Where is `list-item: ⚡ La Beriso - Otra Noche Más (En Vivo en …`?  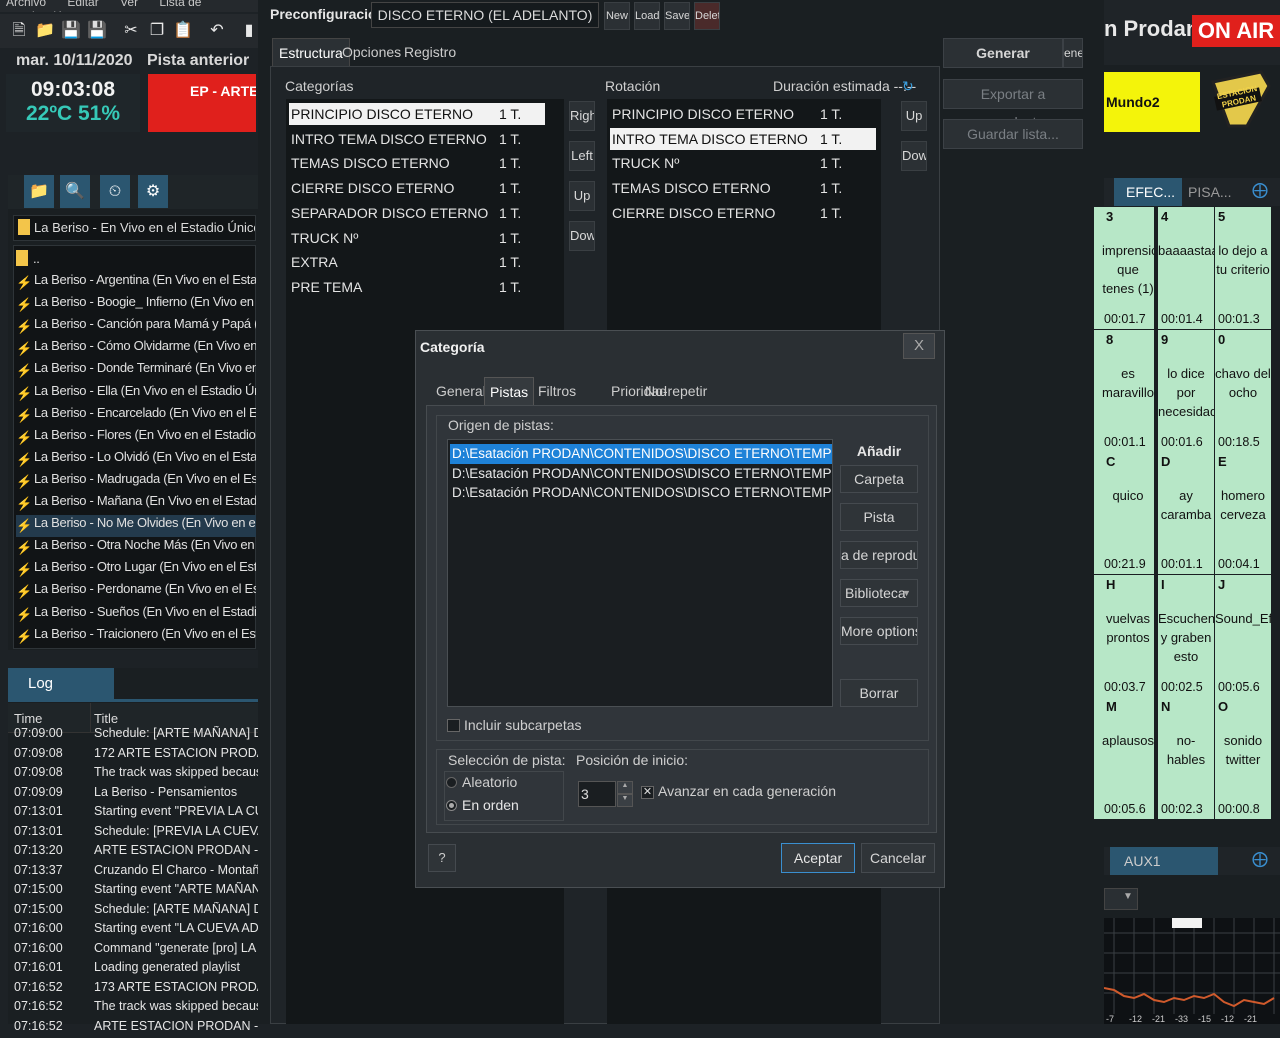 list-item: ⚡ La Beriso - Otra Noche Más (En Vivo en … is located at coordinates (136, 548).